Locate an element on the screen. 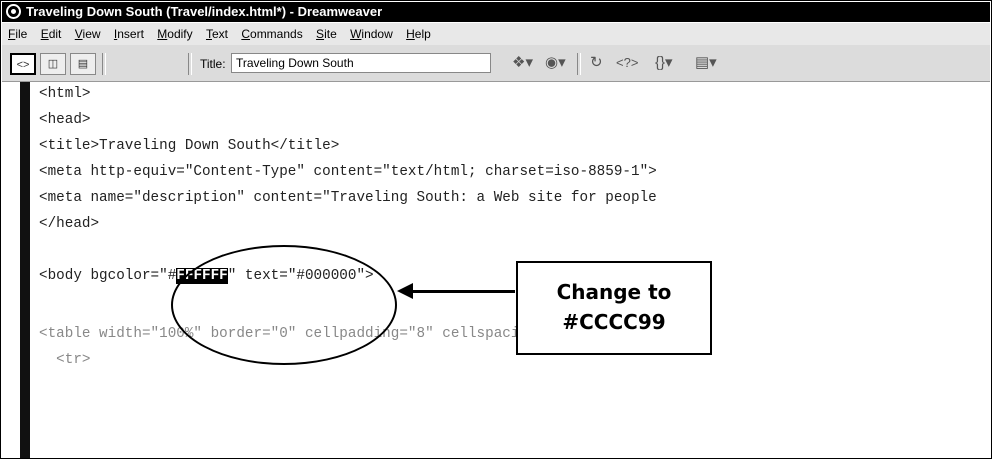  code-and-design-view-button: ◫ is located at coordinates (53, 64).